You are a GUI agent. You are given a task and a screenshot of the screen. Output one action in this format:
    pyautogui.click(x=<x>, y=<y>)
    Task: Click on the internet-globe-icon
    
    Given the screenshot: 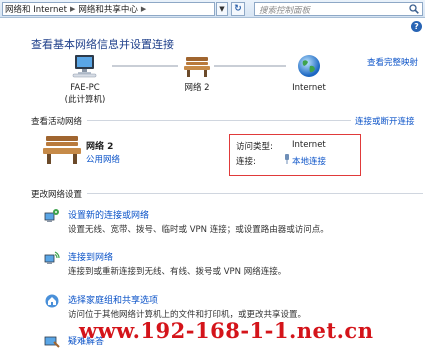 What is the action you would take?
    pyautogui.click(x=309, y=66)
    